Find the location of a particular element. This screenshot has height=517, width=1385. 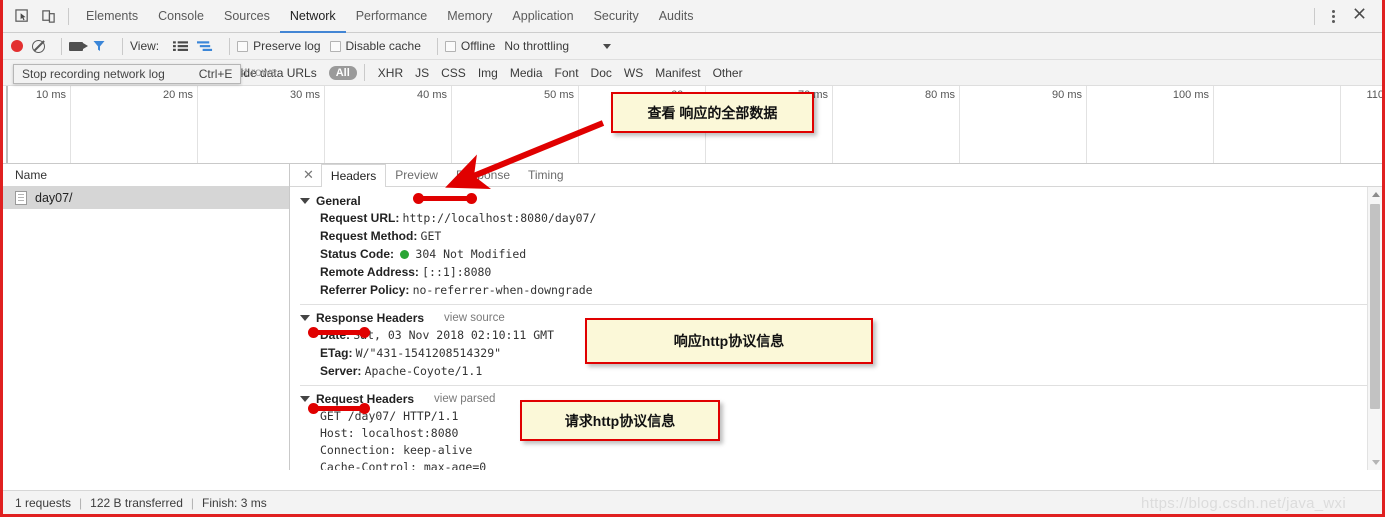

filter-type-ws: WS is located at coordinates (633, 73).